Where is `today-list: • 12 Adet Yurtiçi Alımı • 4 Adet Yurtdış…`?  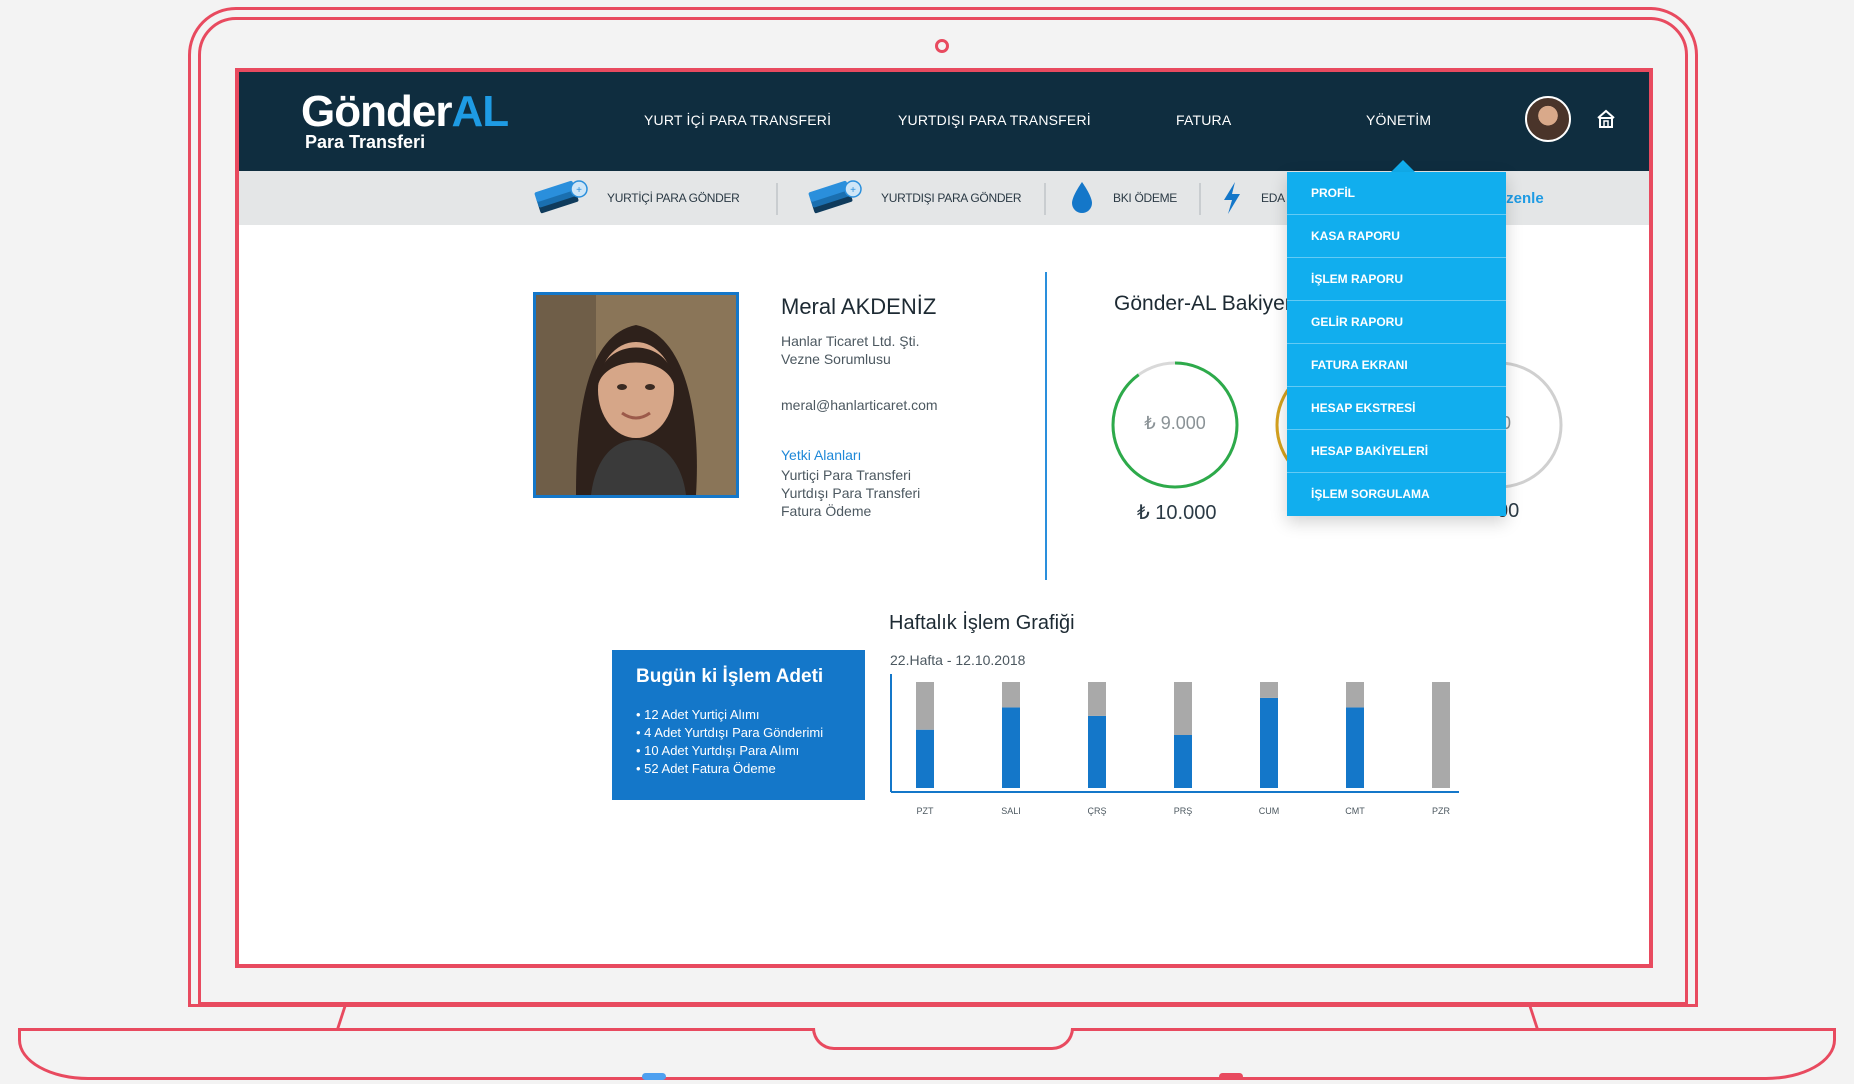
today-list: • 12 Adet Yurtiçi Alımı • 4 Adet Yurtdış… is located at coordinates (729, 742).